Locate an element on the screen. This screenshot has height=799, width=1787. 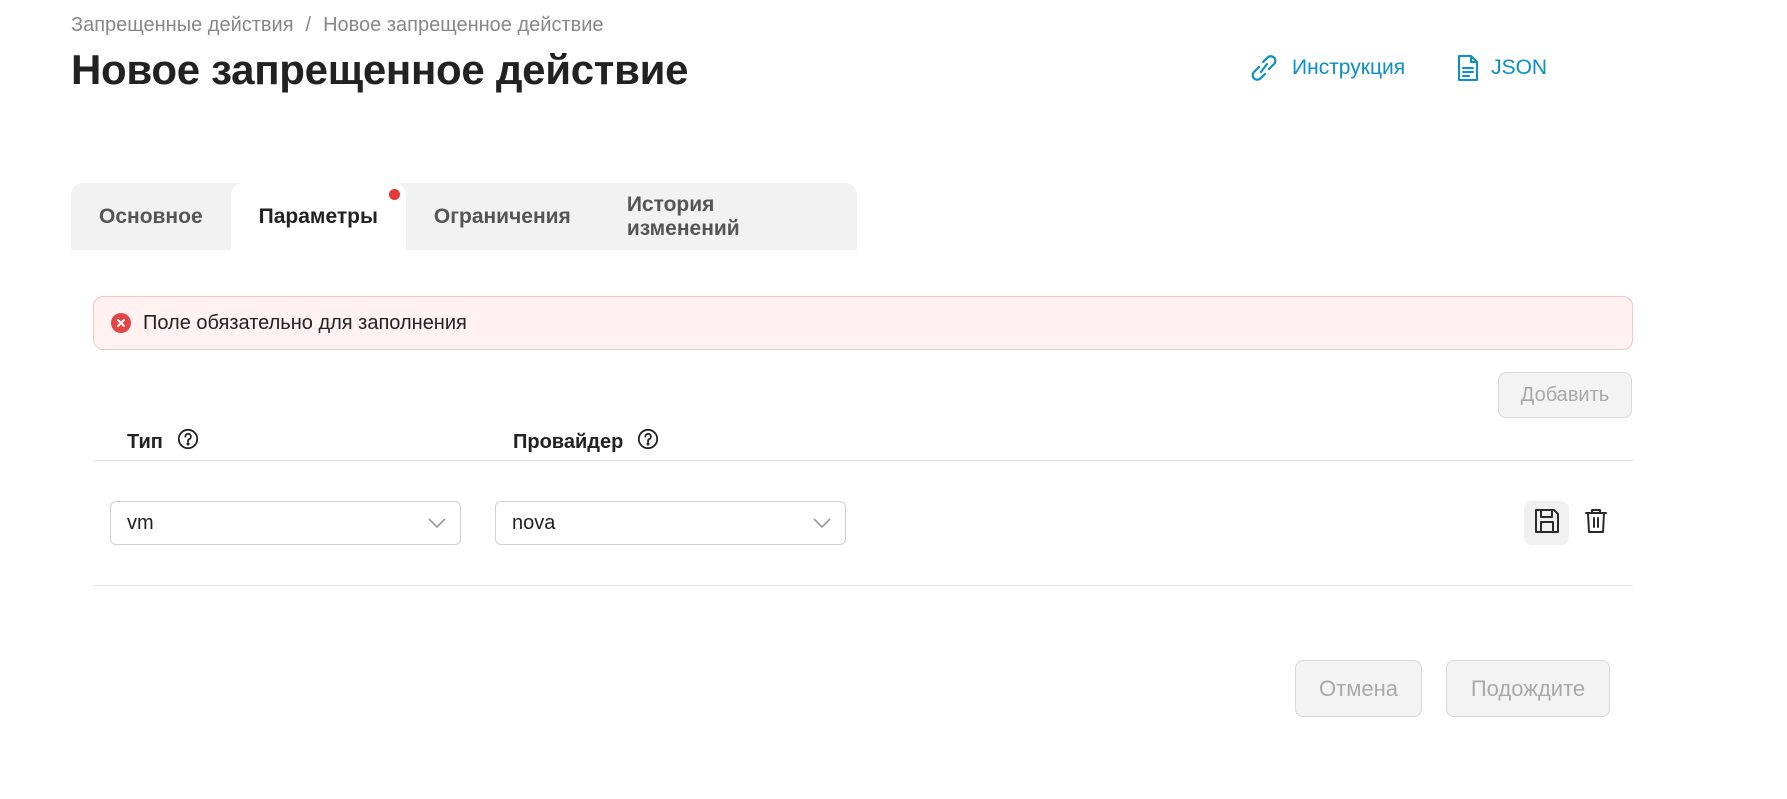
instruction-link: Инструкция is located at coordinates (1326, 68).